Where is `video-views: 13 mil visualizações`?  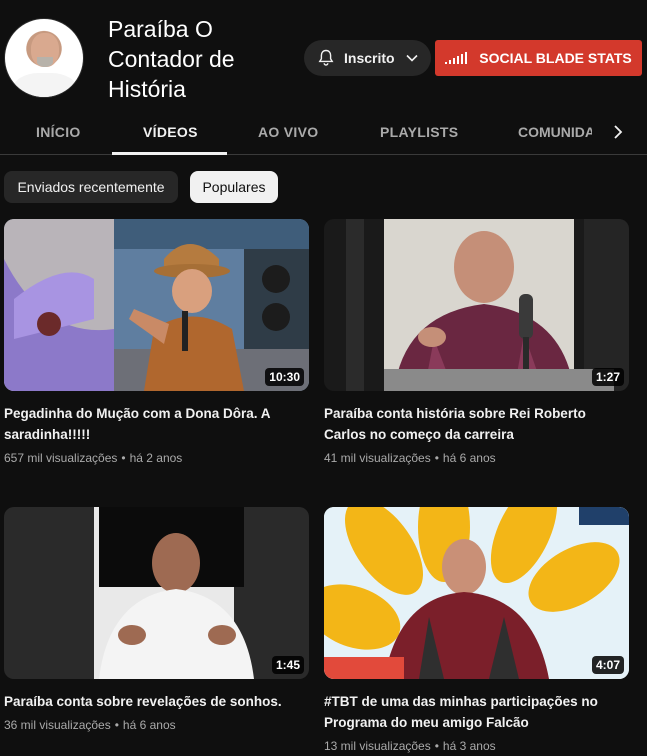 video-views: 13 mil visualizações is located at coordinates (377, 746).